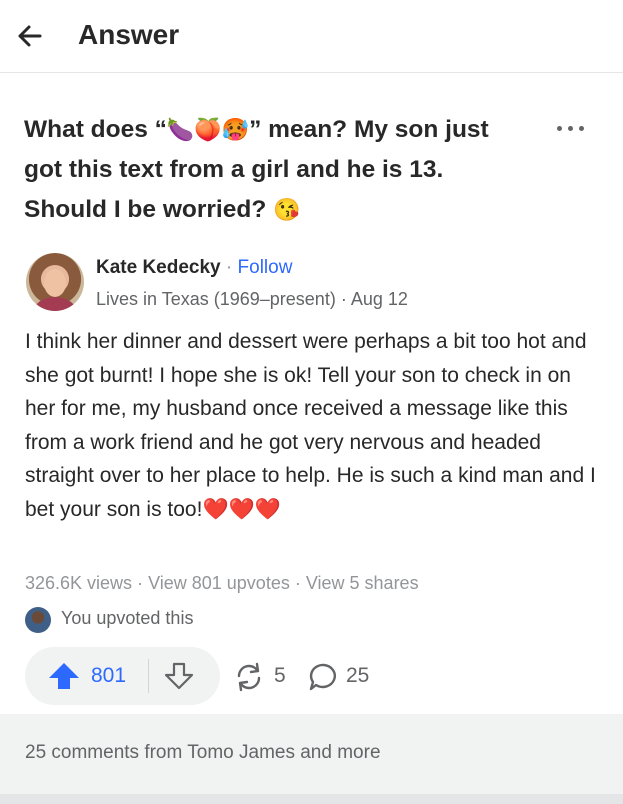 The image size is (623, 804). What do you see at coordinates (38, 620) in the screenshot?
I see `user-avatar` at bounding box center [38, 620].